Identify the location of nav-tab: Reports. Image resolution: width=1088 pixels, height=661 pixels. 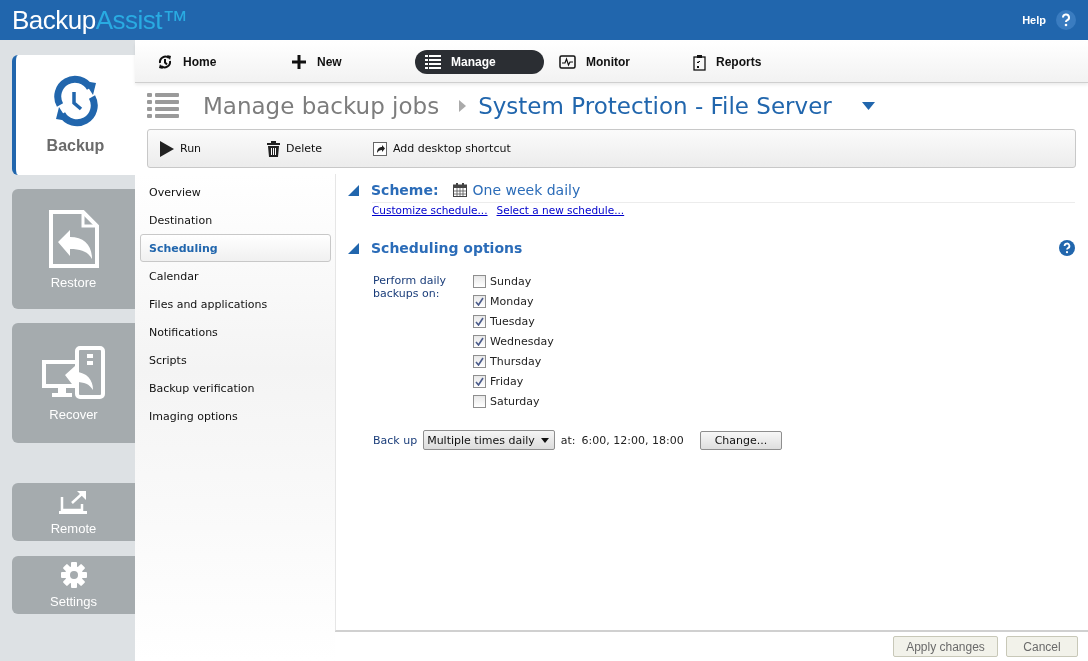
(750, 62).